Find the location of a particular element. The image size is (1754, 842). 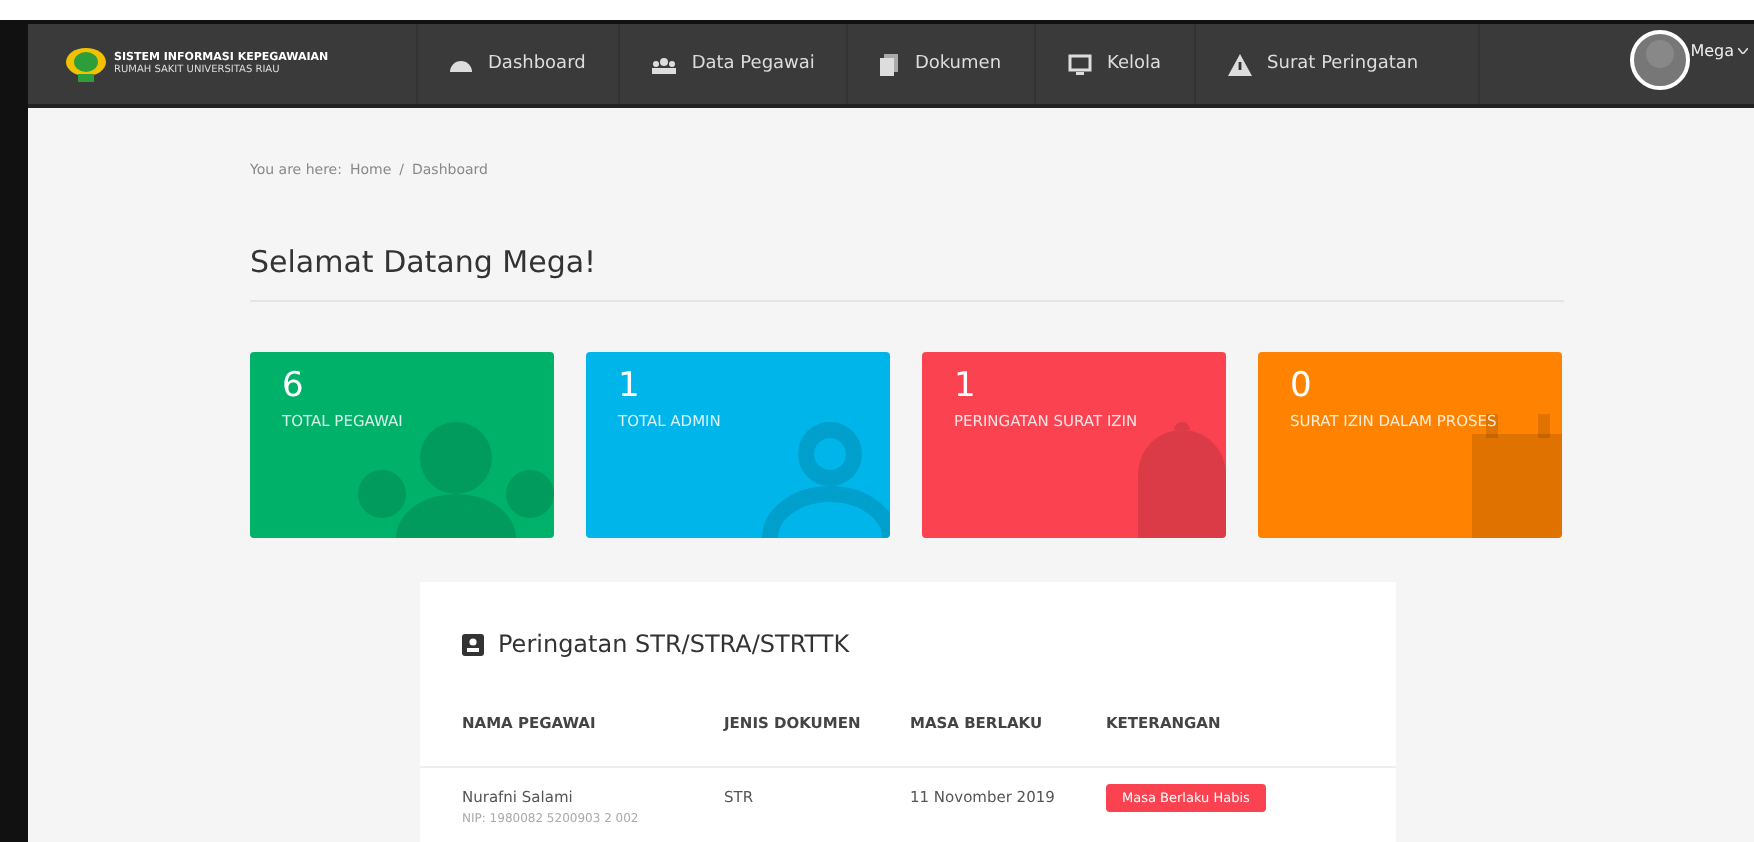

users-icon is located at coordinates (663, 64).